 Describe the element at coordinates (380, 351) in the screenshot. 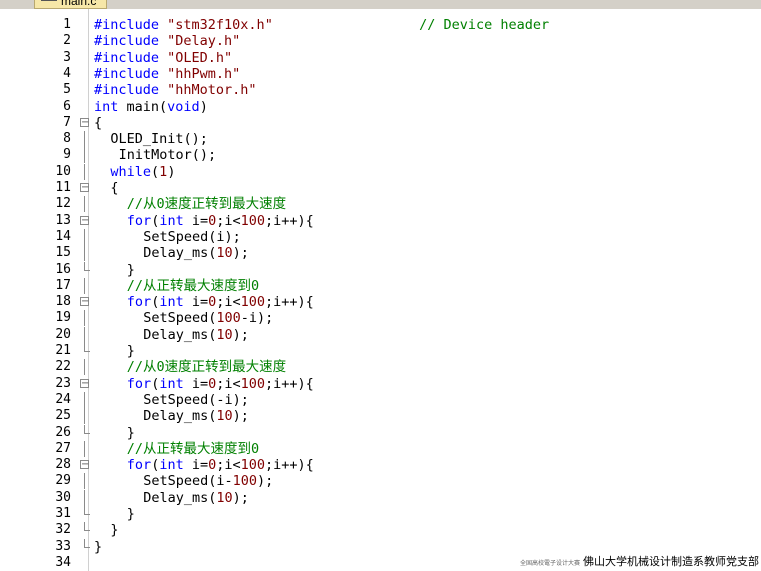

I see `code-line: 21}` at that location.